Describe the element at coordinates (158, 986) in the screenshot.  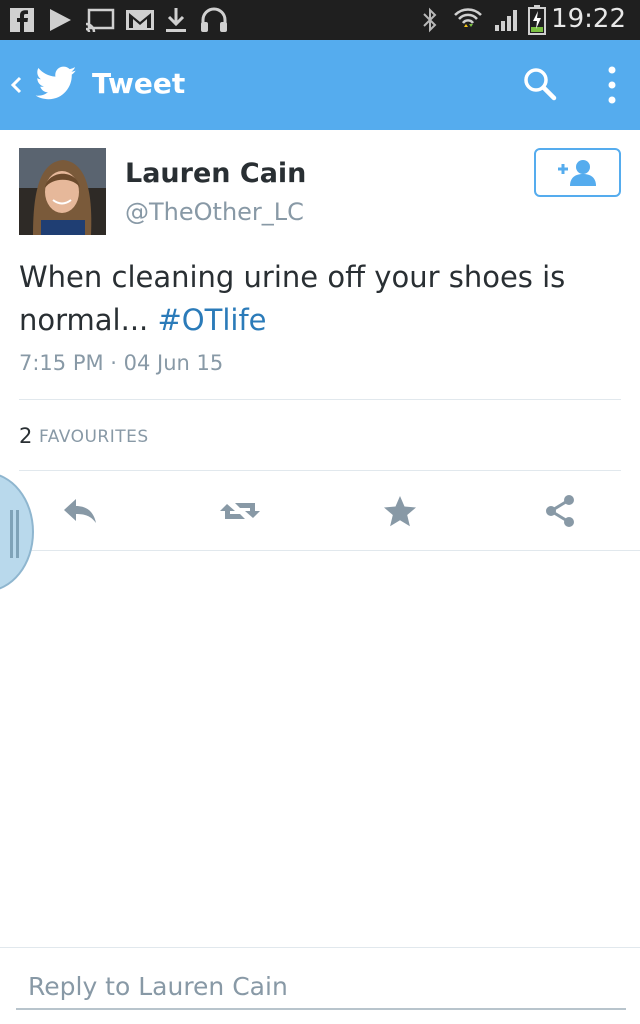
I see `reply-placeholder: Reply to Lauren Cain` at that location.